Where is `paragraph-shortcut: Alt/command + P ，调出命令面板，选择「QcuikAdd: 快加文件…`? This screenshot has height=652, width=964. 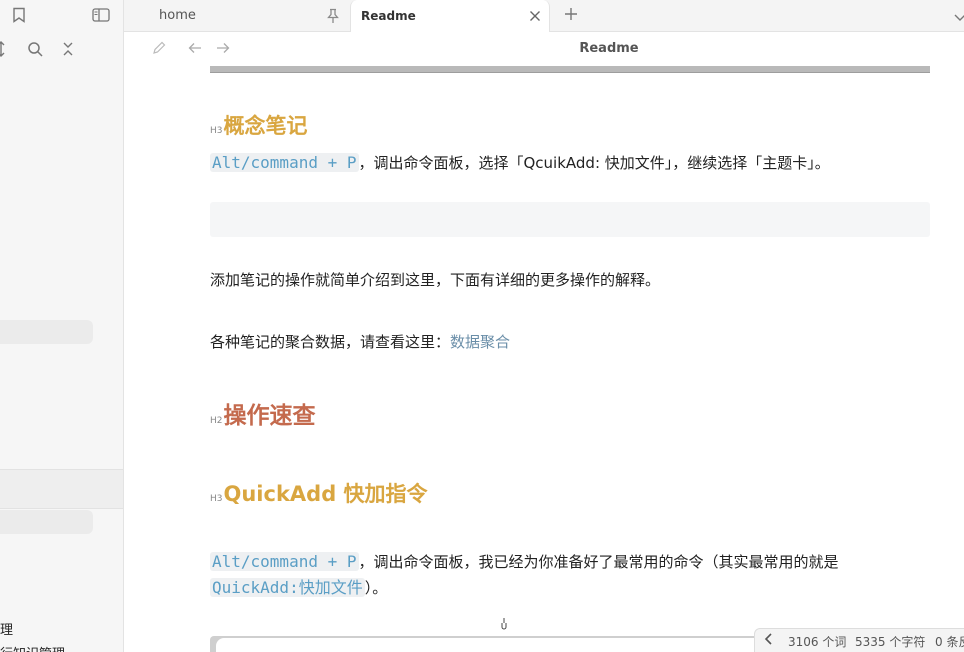
paragraph-shortcut: Alt/command + P ，调出命令面板，选择「QcuikAdd: 快加文件… is located at coordinates (565, 163).